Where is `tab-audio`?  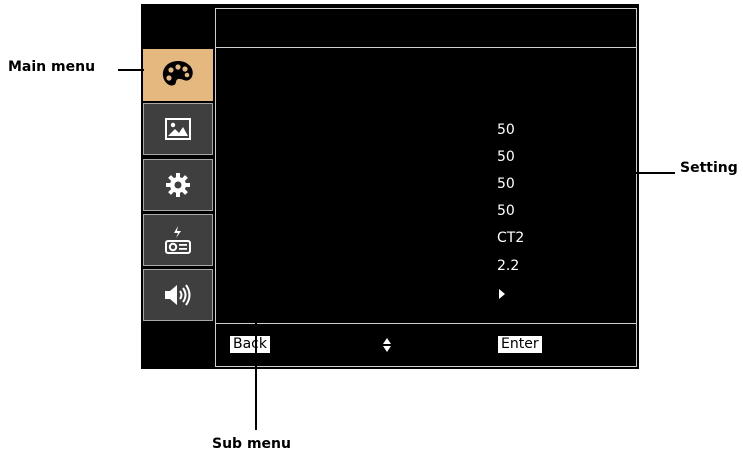 tab-audio is located at coordinates (178, 295).